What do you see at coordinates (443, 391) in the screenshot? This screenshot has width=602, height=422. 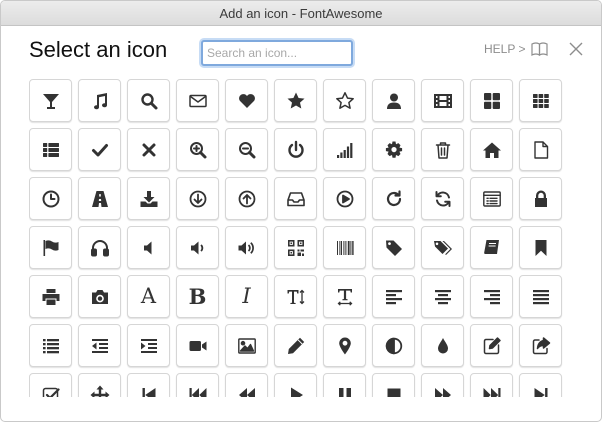 I see `forward-icon` at bounding box center [443, 391].